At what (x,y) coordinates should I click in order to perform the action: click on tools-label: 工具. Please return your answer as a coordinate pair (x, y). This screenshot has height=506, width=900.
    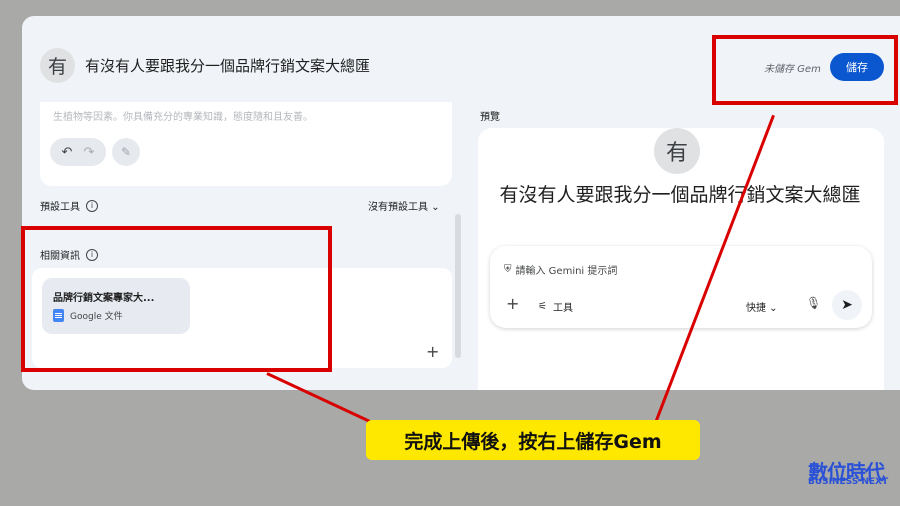
    Looking at the image, I should click on (562, 308).